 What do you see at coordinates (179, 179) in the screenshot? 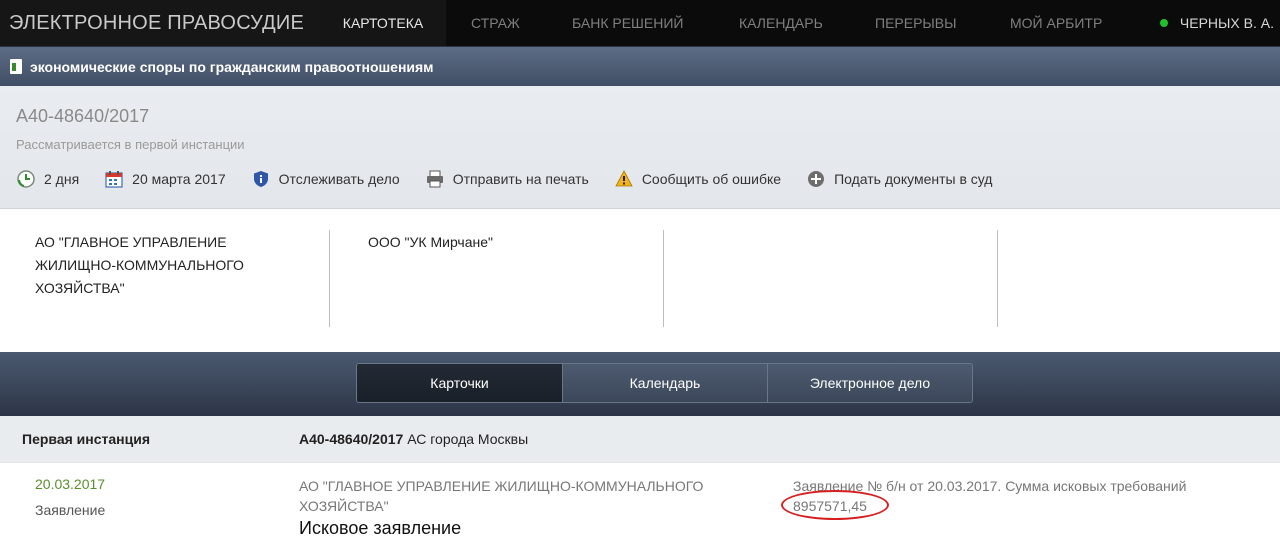
I see `date-label: 20 марта 2017` at bounding box center [179, 179].